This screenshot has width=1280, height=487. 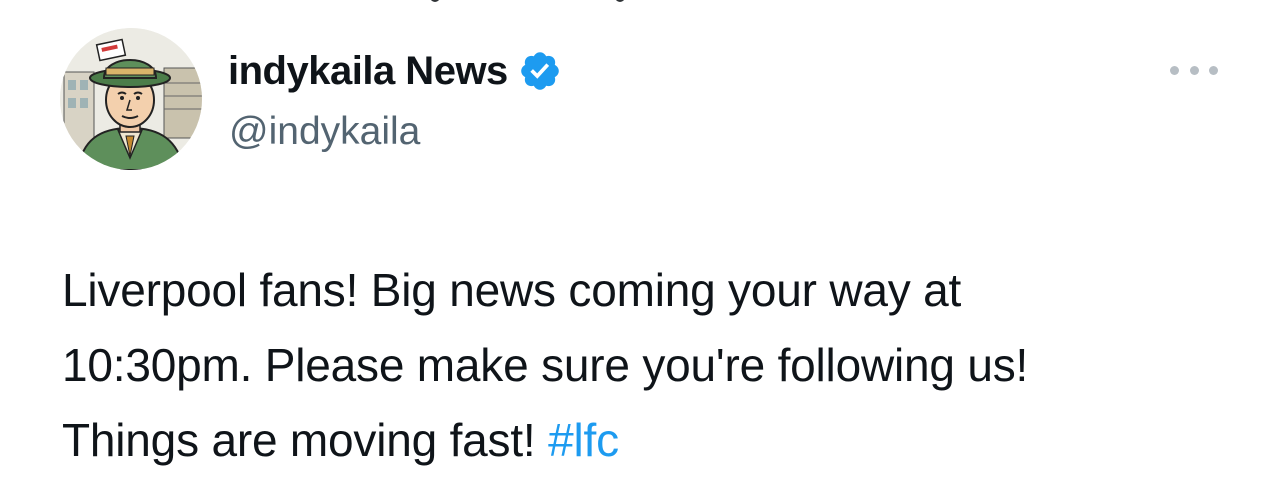 I want to click on tweet-text-segment: Things are moving fast!, so click(x=305, y=440).